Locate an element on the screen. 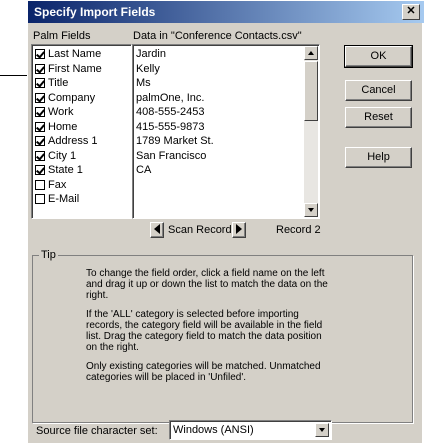  chevron-down-icon is located at coordinates (322, 430).